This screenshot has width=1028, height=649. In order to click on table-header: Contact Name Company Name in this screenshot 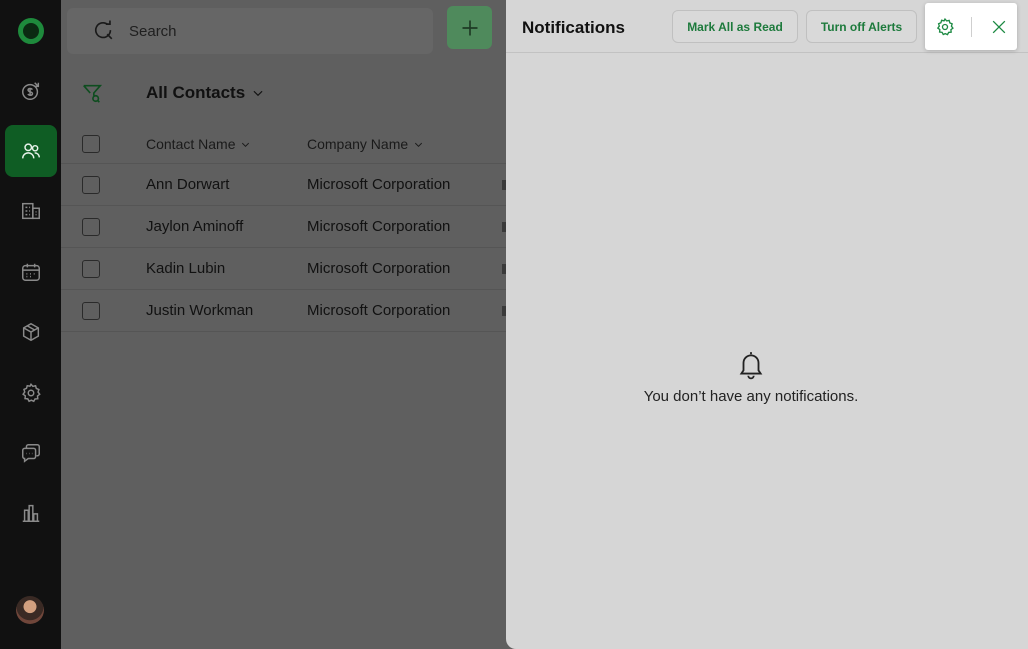, I will do `click(283, 144)`.